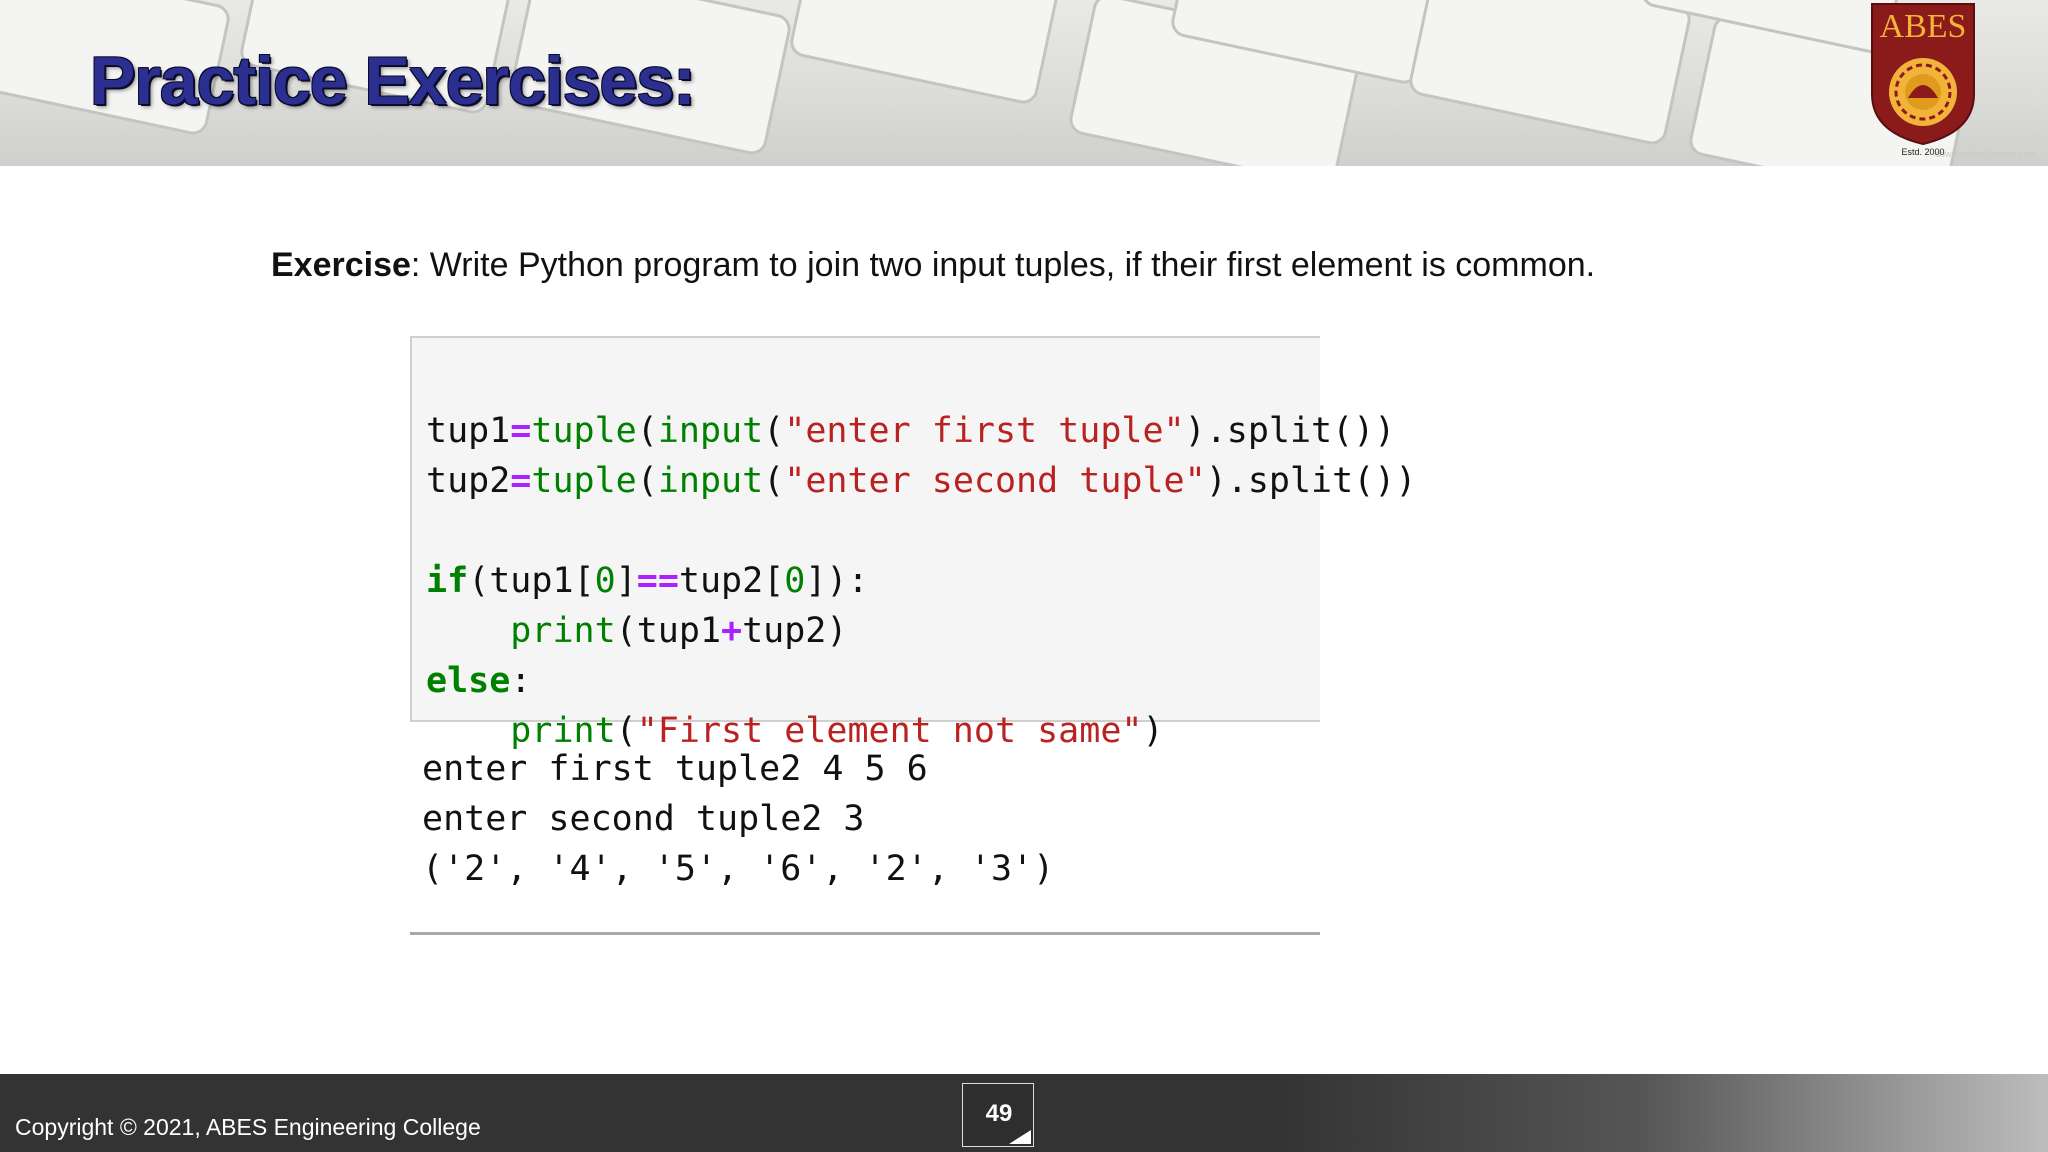 Image resolution: width=2048 pixels, height=1152 pixels. Describe the element at coordinates (643, 819) in the screenshot. I see `output-line: enter second tuple2 3` at that location.